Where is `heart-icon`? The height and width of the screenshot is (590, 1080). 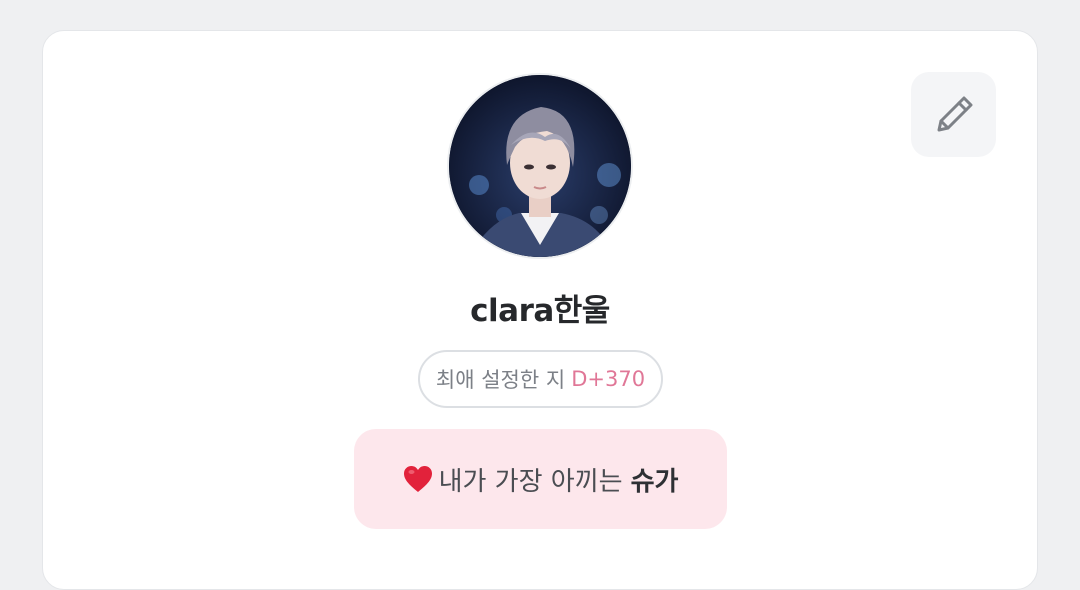 heart-icon is located at coordinates (417, 479).